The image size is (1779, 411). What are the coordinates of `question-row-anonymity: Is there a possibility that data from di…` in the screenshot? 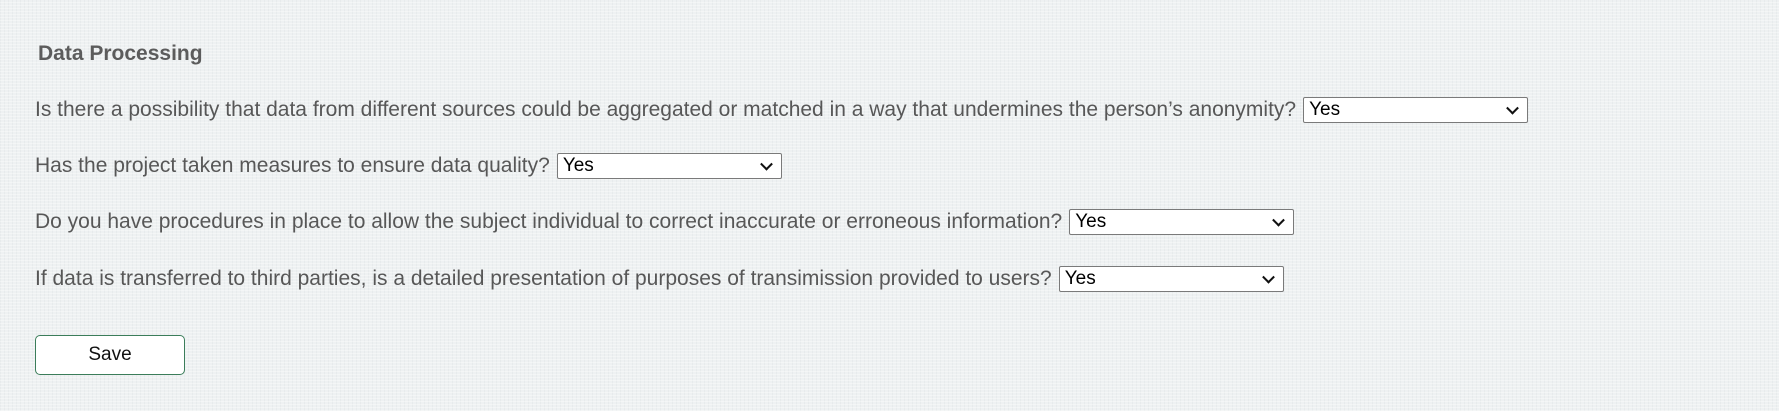 It's located at (782, 110).